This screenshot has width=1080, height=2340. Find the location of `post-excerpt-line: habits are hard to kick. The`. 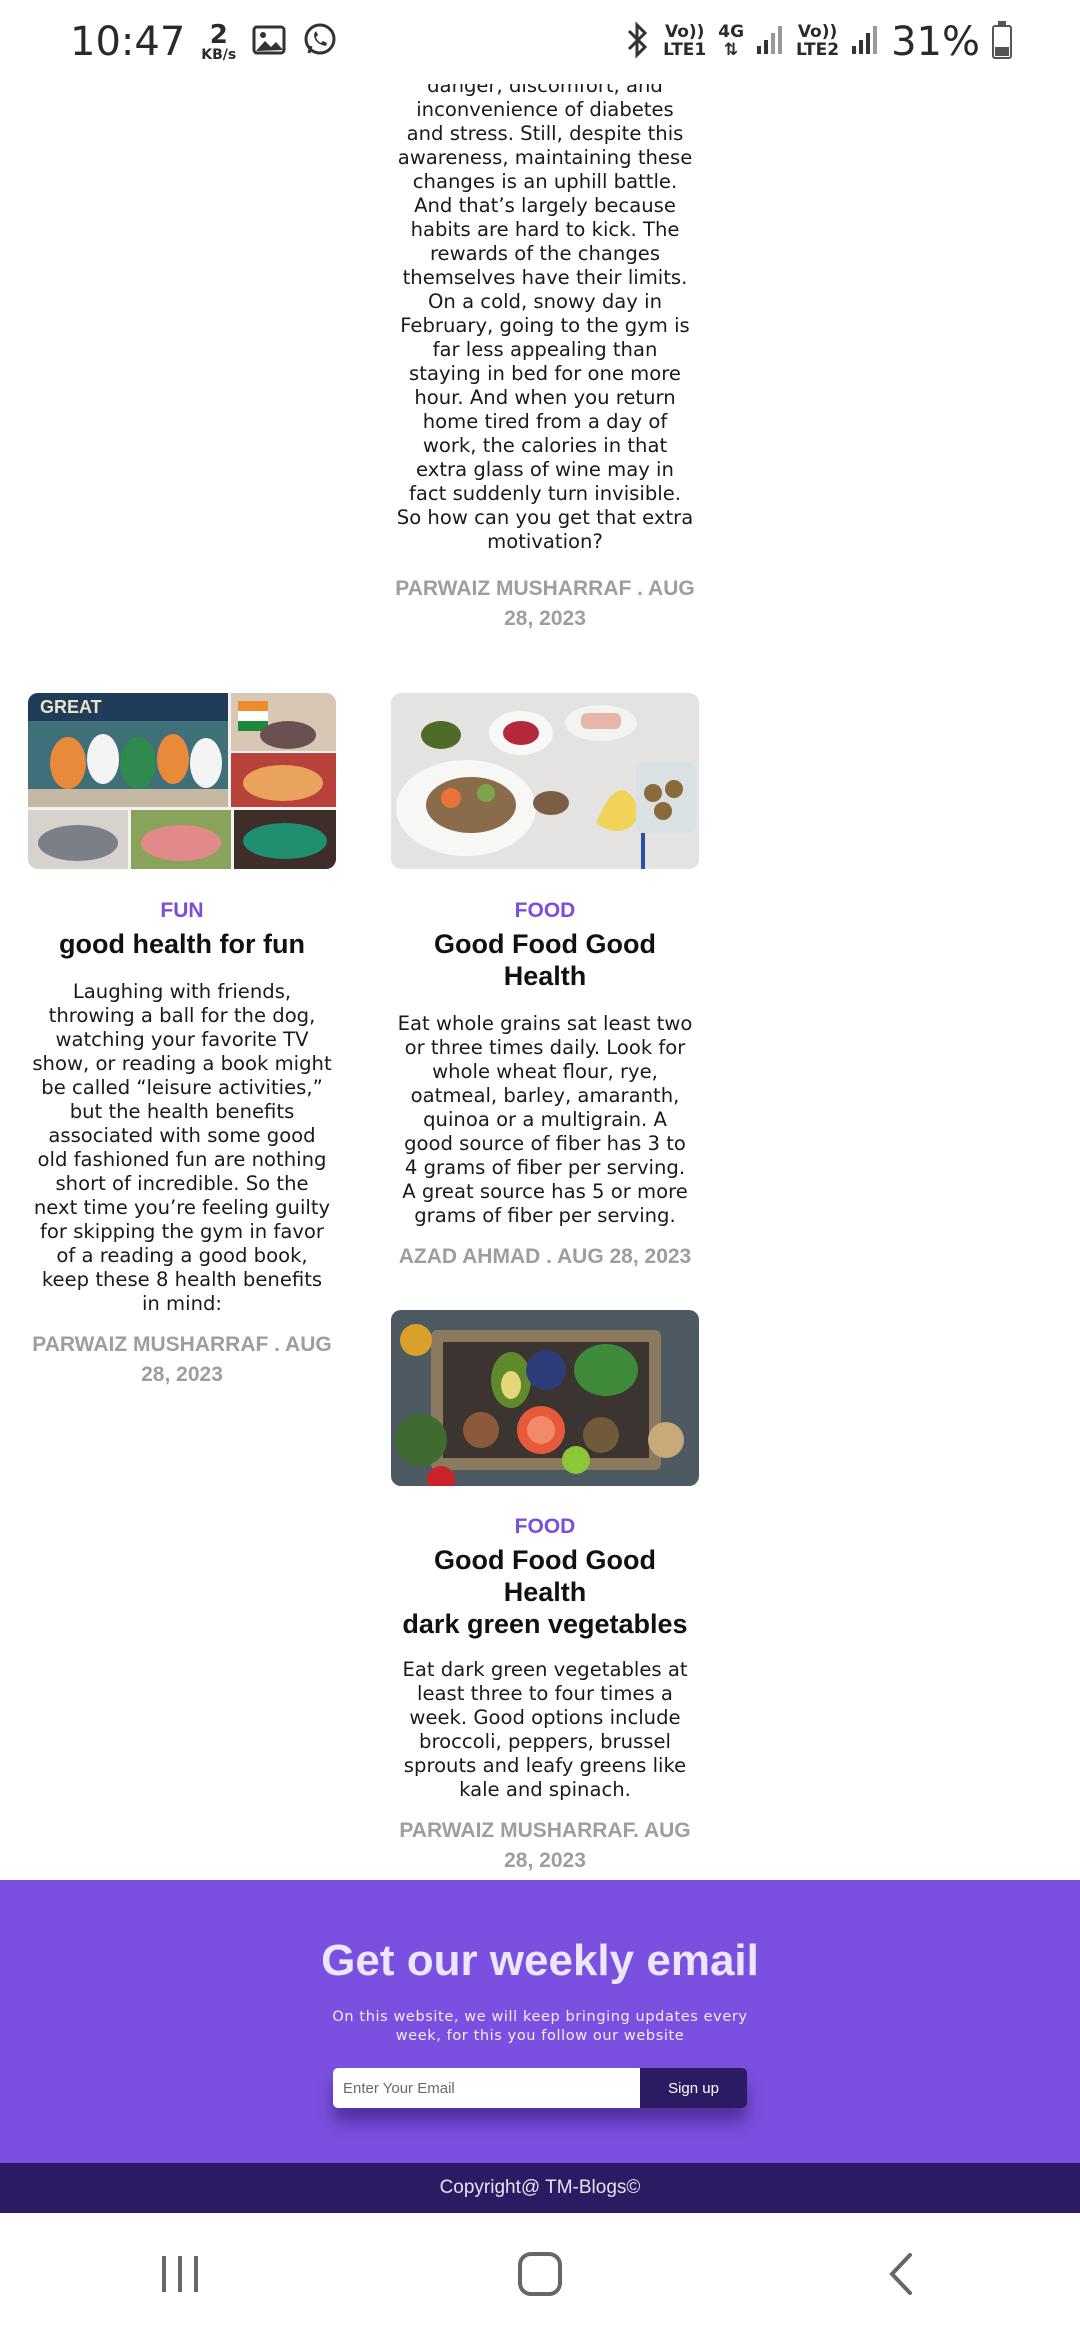

post-excerpt-line: habits are hard to kick. The is located at coordinates (545, 229).